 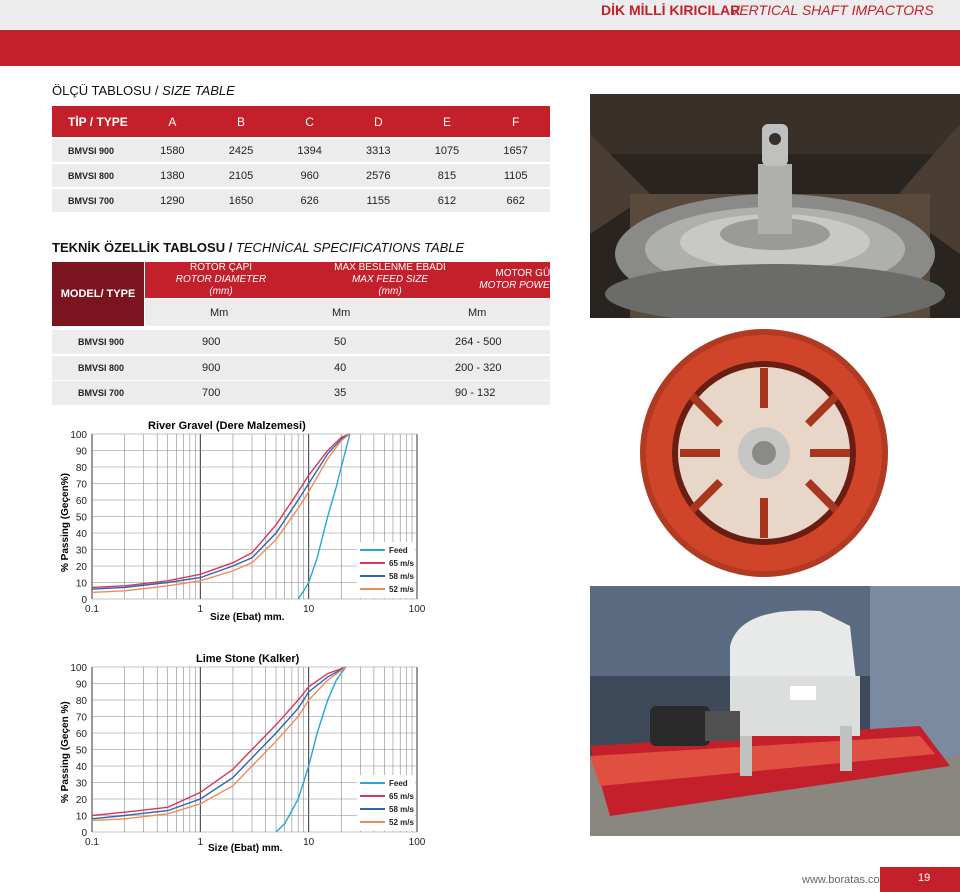 I want to click on table-cell: 612, so click(x=447, y=199).